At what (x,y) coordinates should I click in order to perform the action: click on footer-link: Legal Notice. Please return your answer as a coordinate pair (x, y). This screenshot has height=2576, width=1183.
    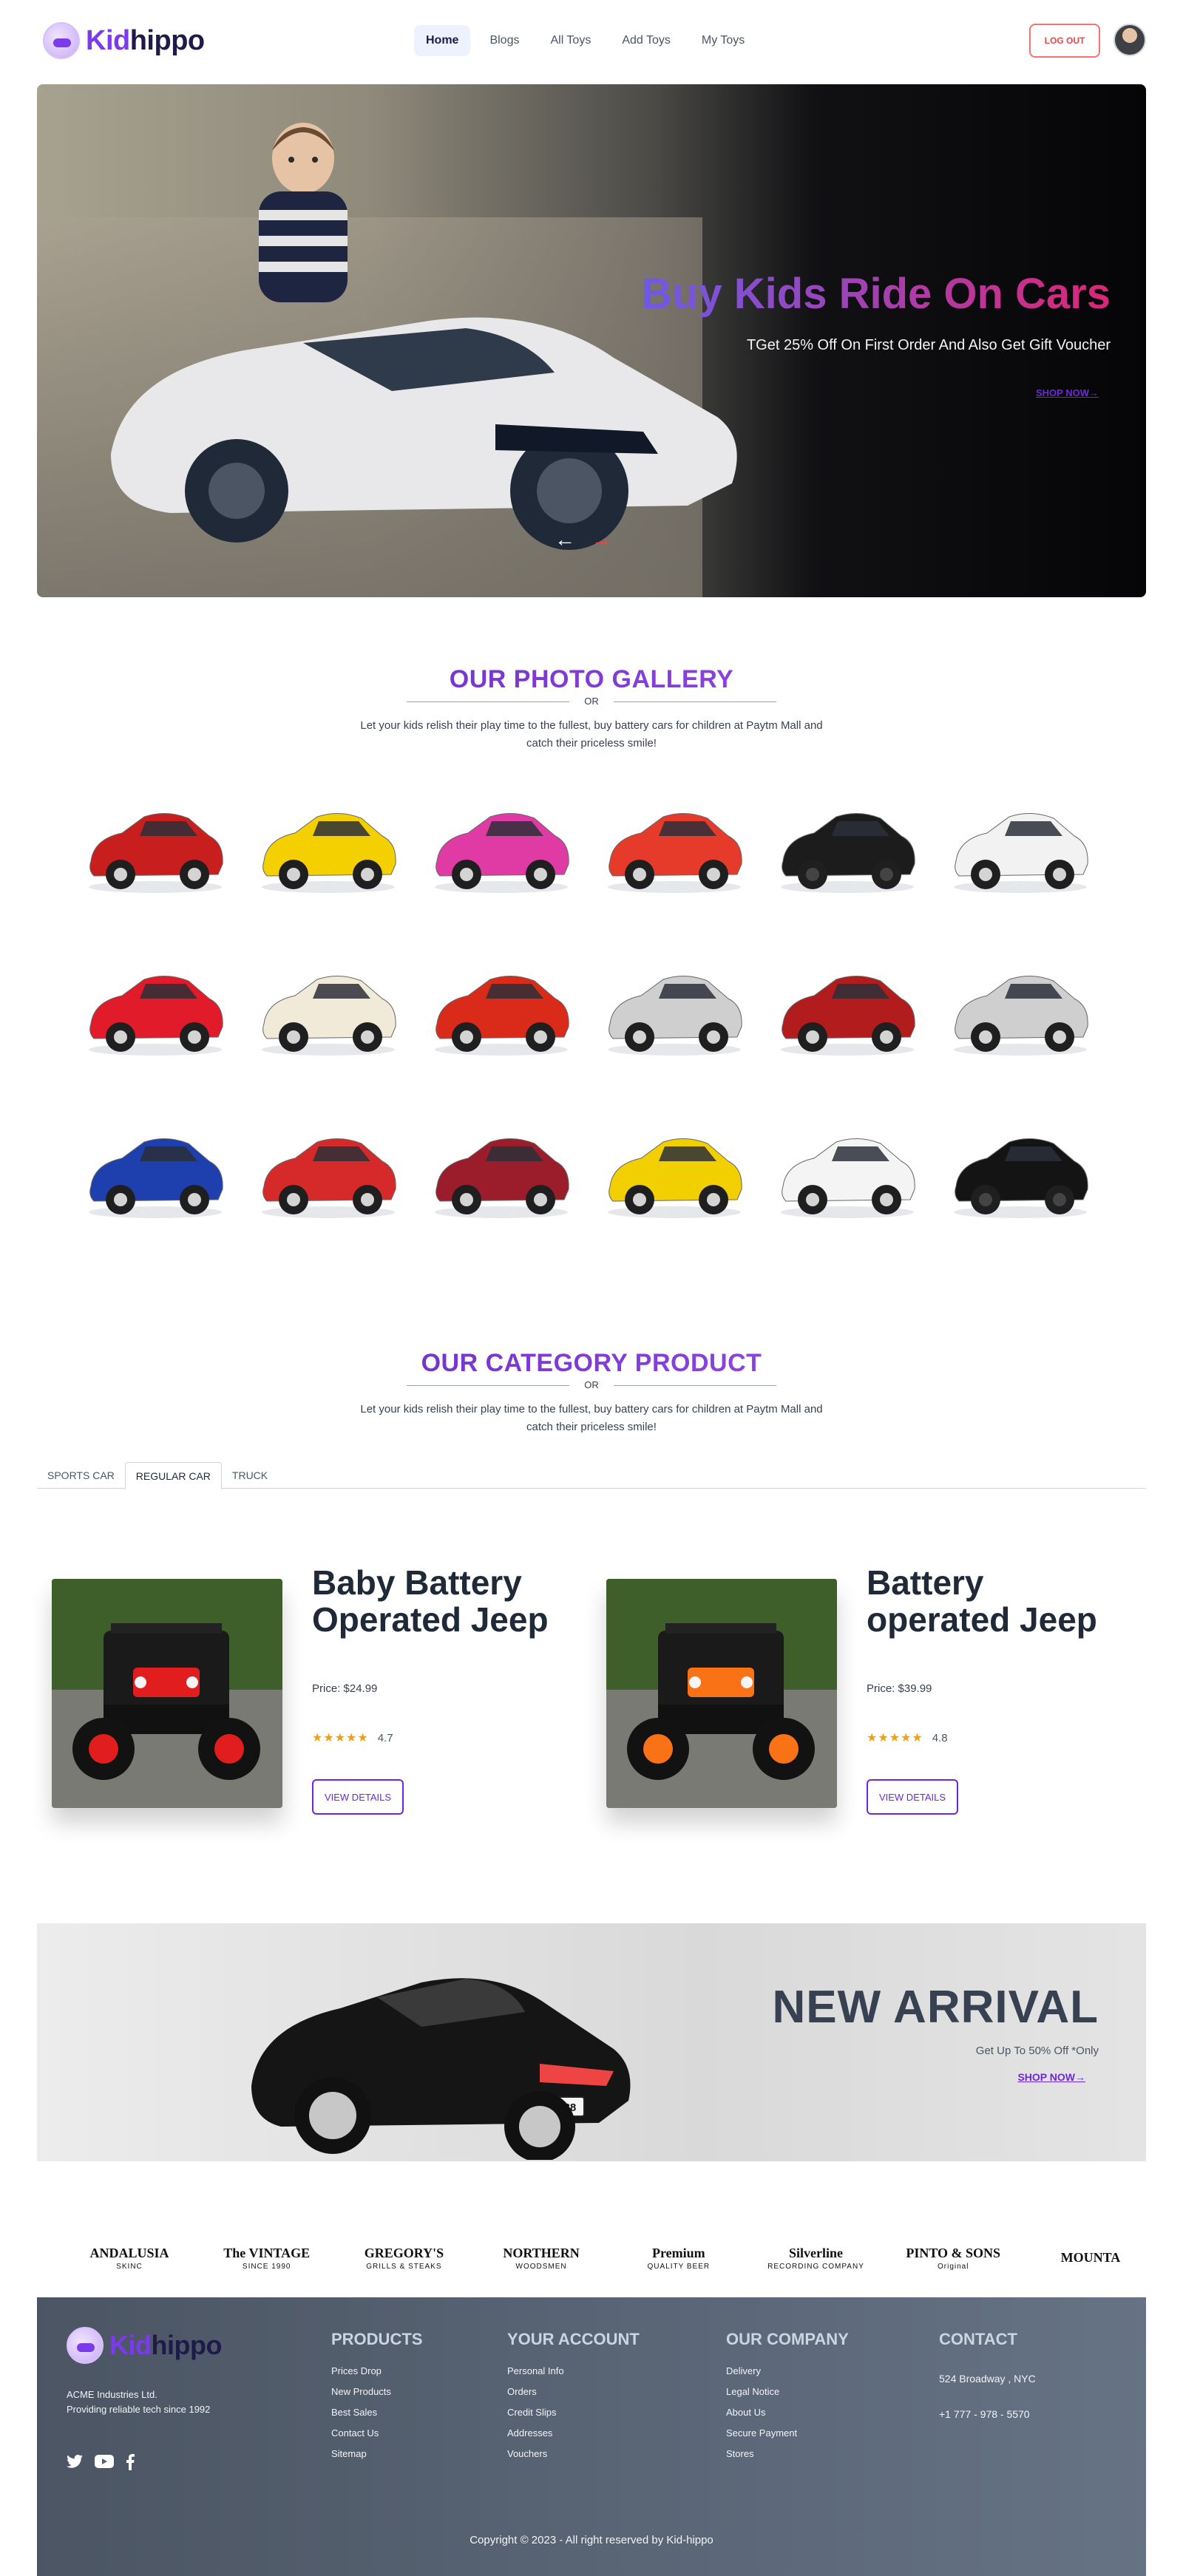
    Looking at the image, I should click on (787, 2392).